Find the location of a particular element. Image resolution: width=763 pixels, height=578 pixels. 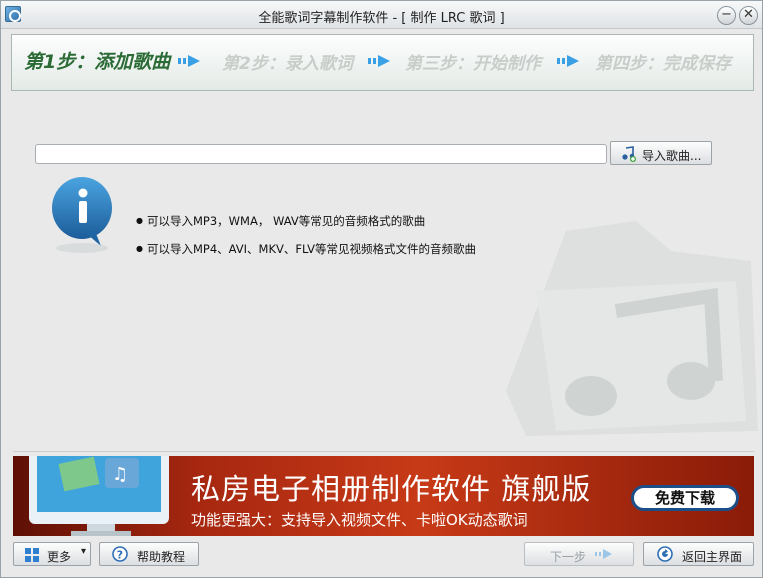

ad-subtitle: 功能更强大：支持导入视频文件、卡啦OK动态歌词 is located at coordinates (359, 520).